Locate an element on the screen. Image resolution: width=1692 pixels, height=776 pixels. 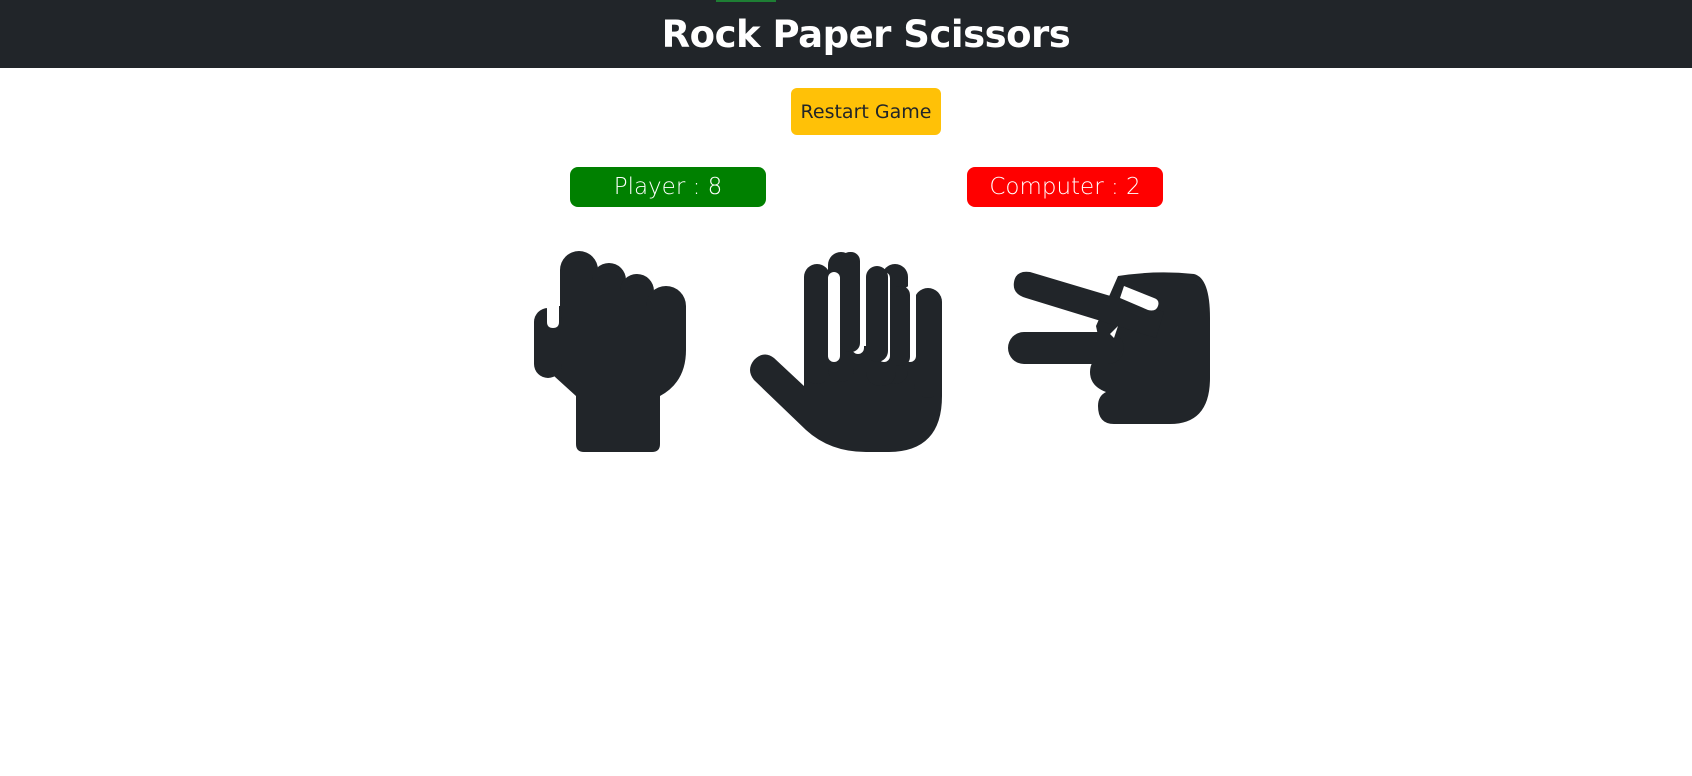
paper-choice is located at coordinates (846, 350).